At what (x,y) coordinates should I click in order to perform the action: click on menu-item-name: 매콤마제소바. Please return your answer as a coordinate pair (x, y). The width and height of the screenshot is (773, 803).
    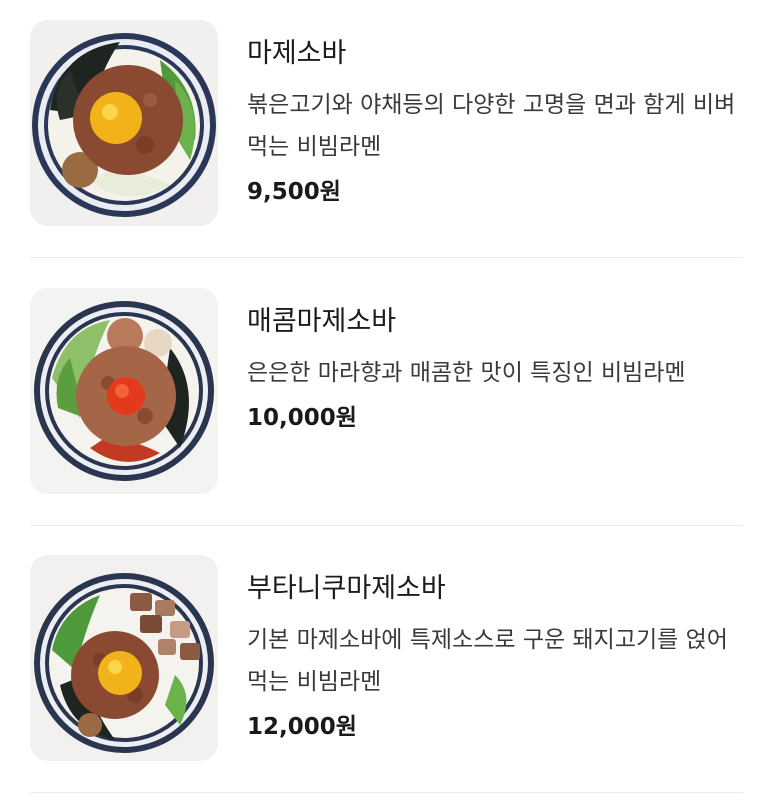
    Looking at the image, I should click on (322, 321).